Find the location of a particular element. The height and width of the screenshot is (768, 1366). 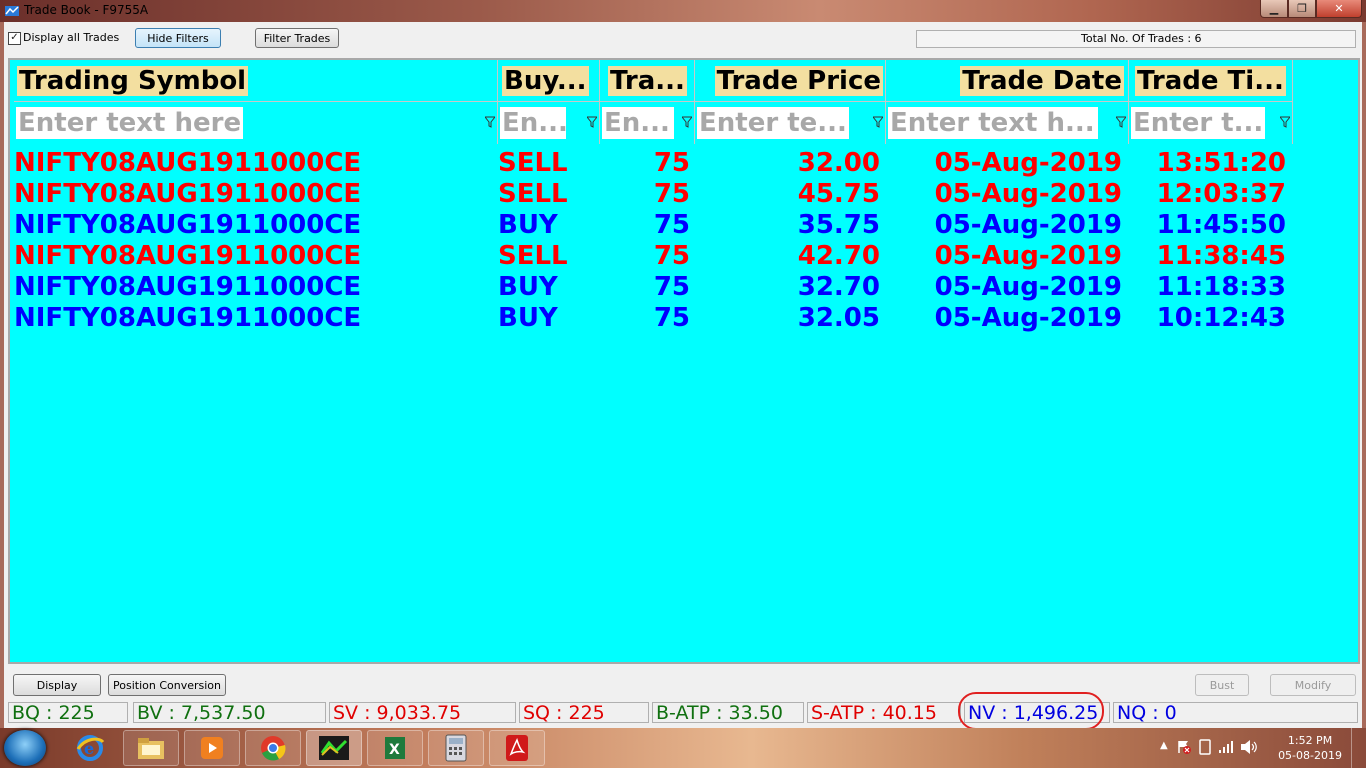

ie-icon: e is located at coordinates (90, 748).